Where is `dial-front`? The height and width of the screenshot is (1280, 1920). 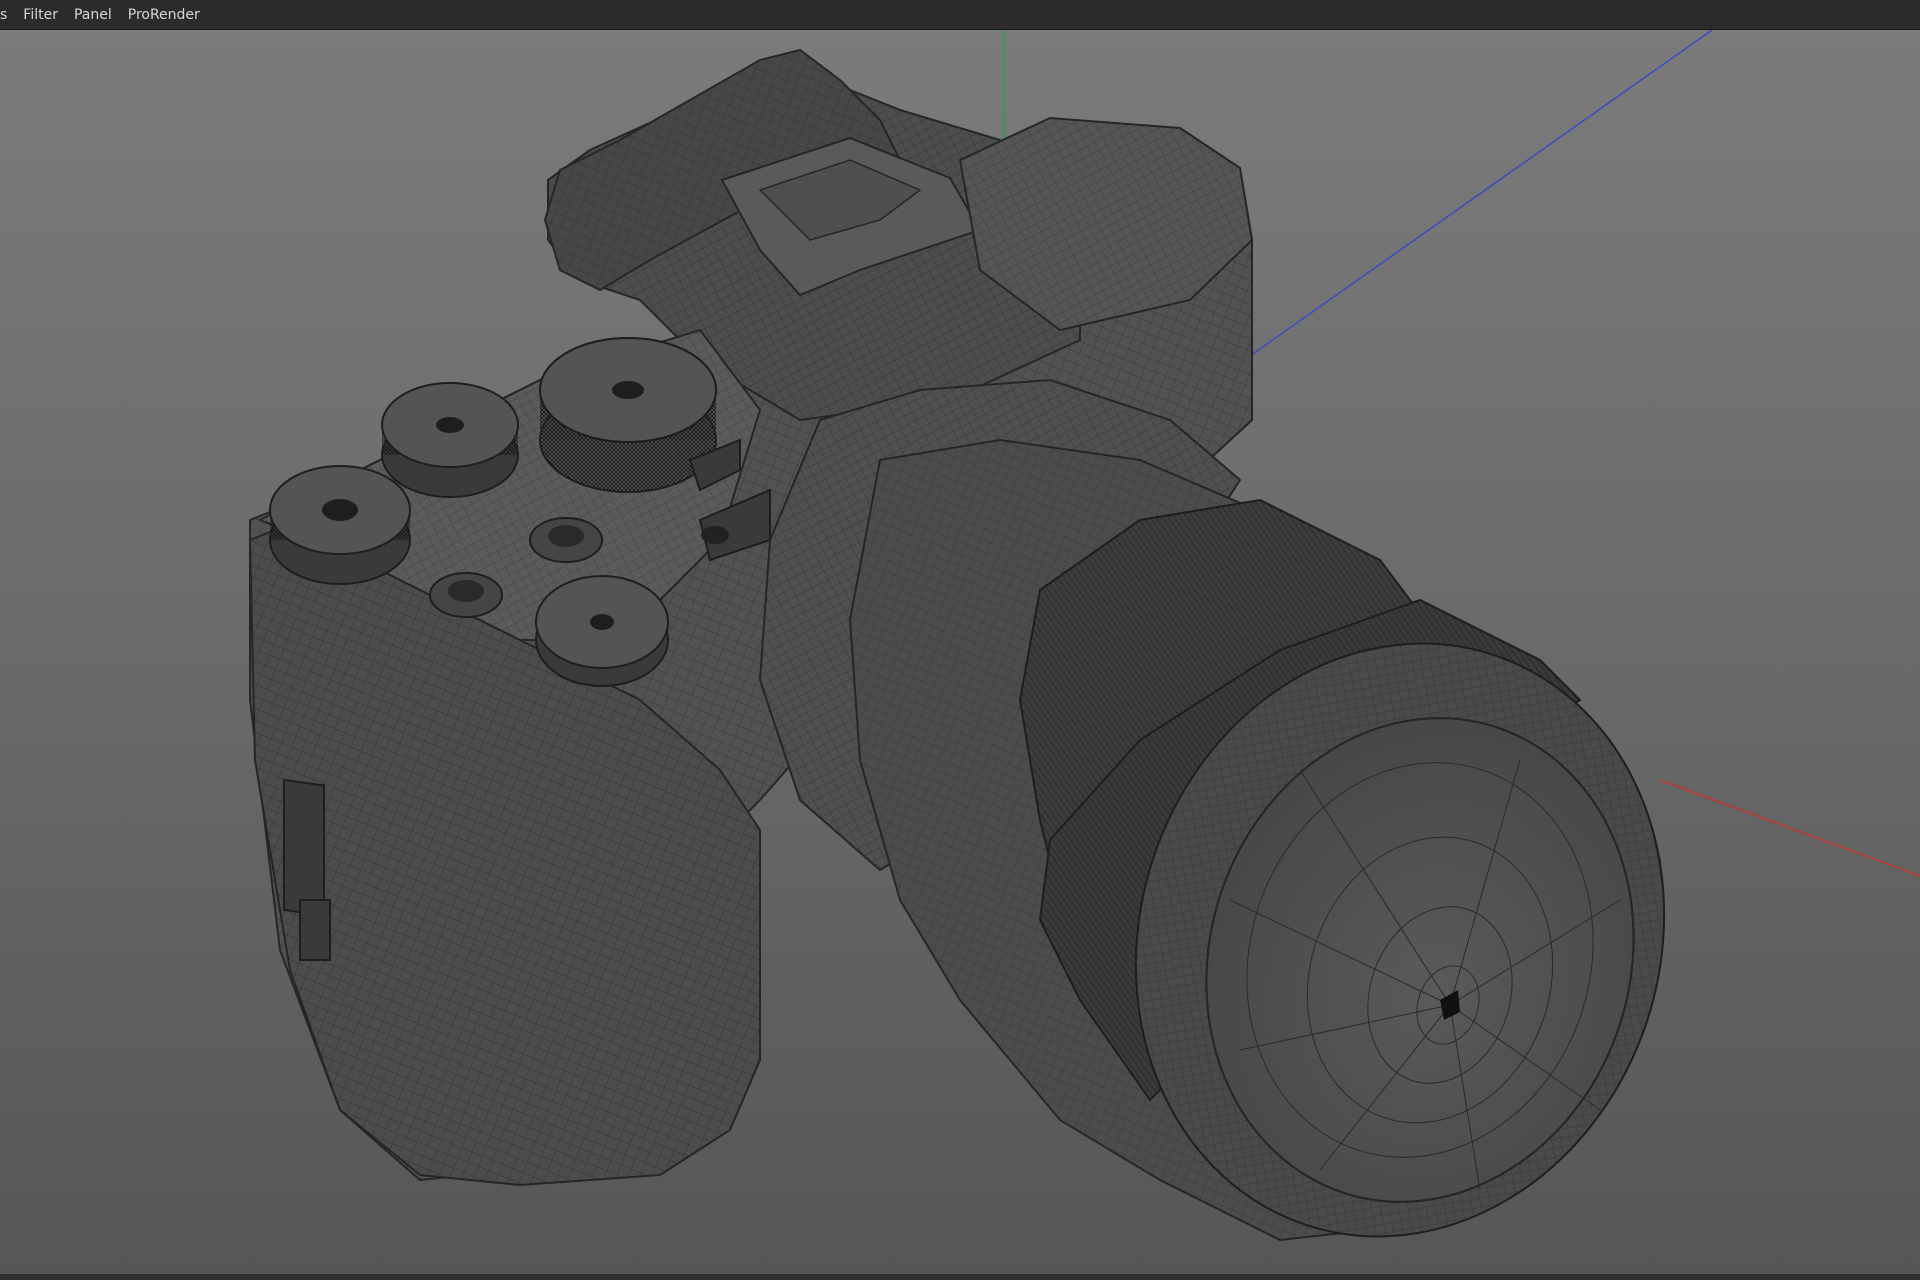
dial-front is located at coordinates (602, 631).